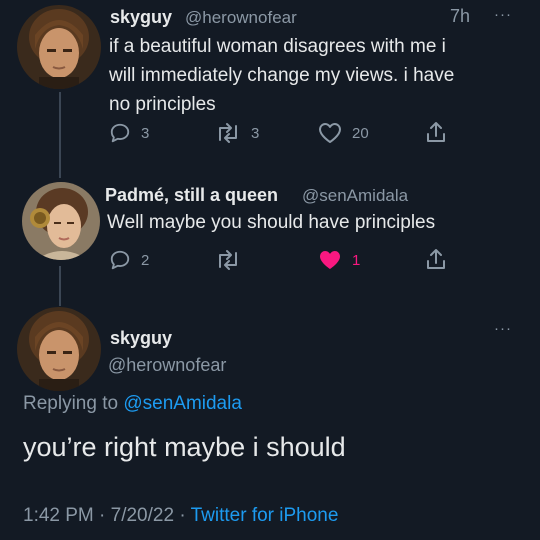  Describe the element at coordinates (145, 133) in the screenshot. I see `reply-count: 3` at that location.